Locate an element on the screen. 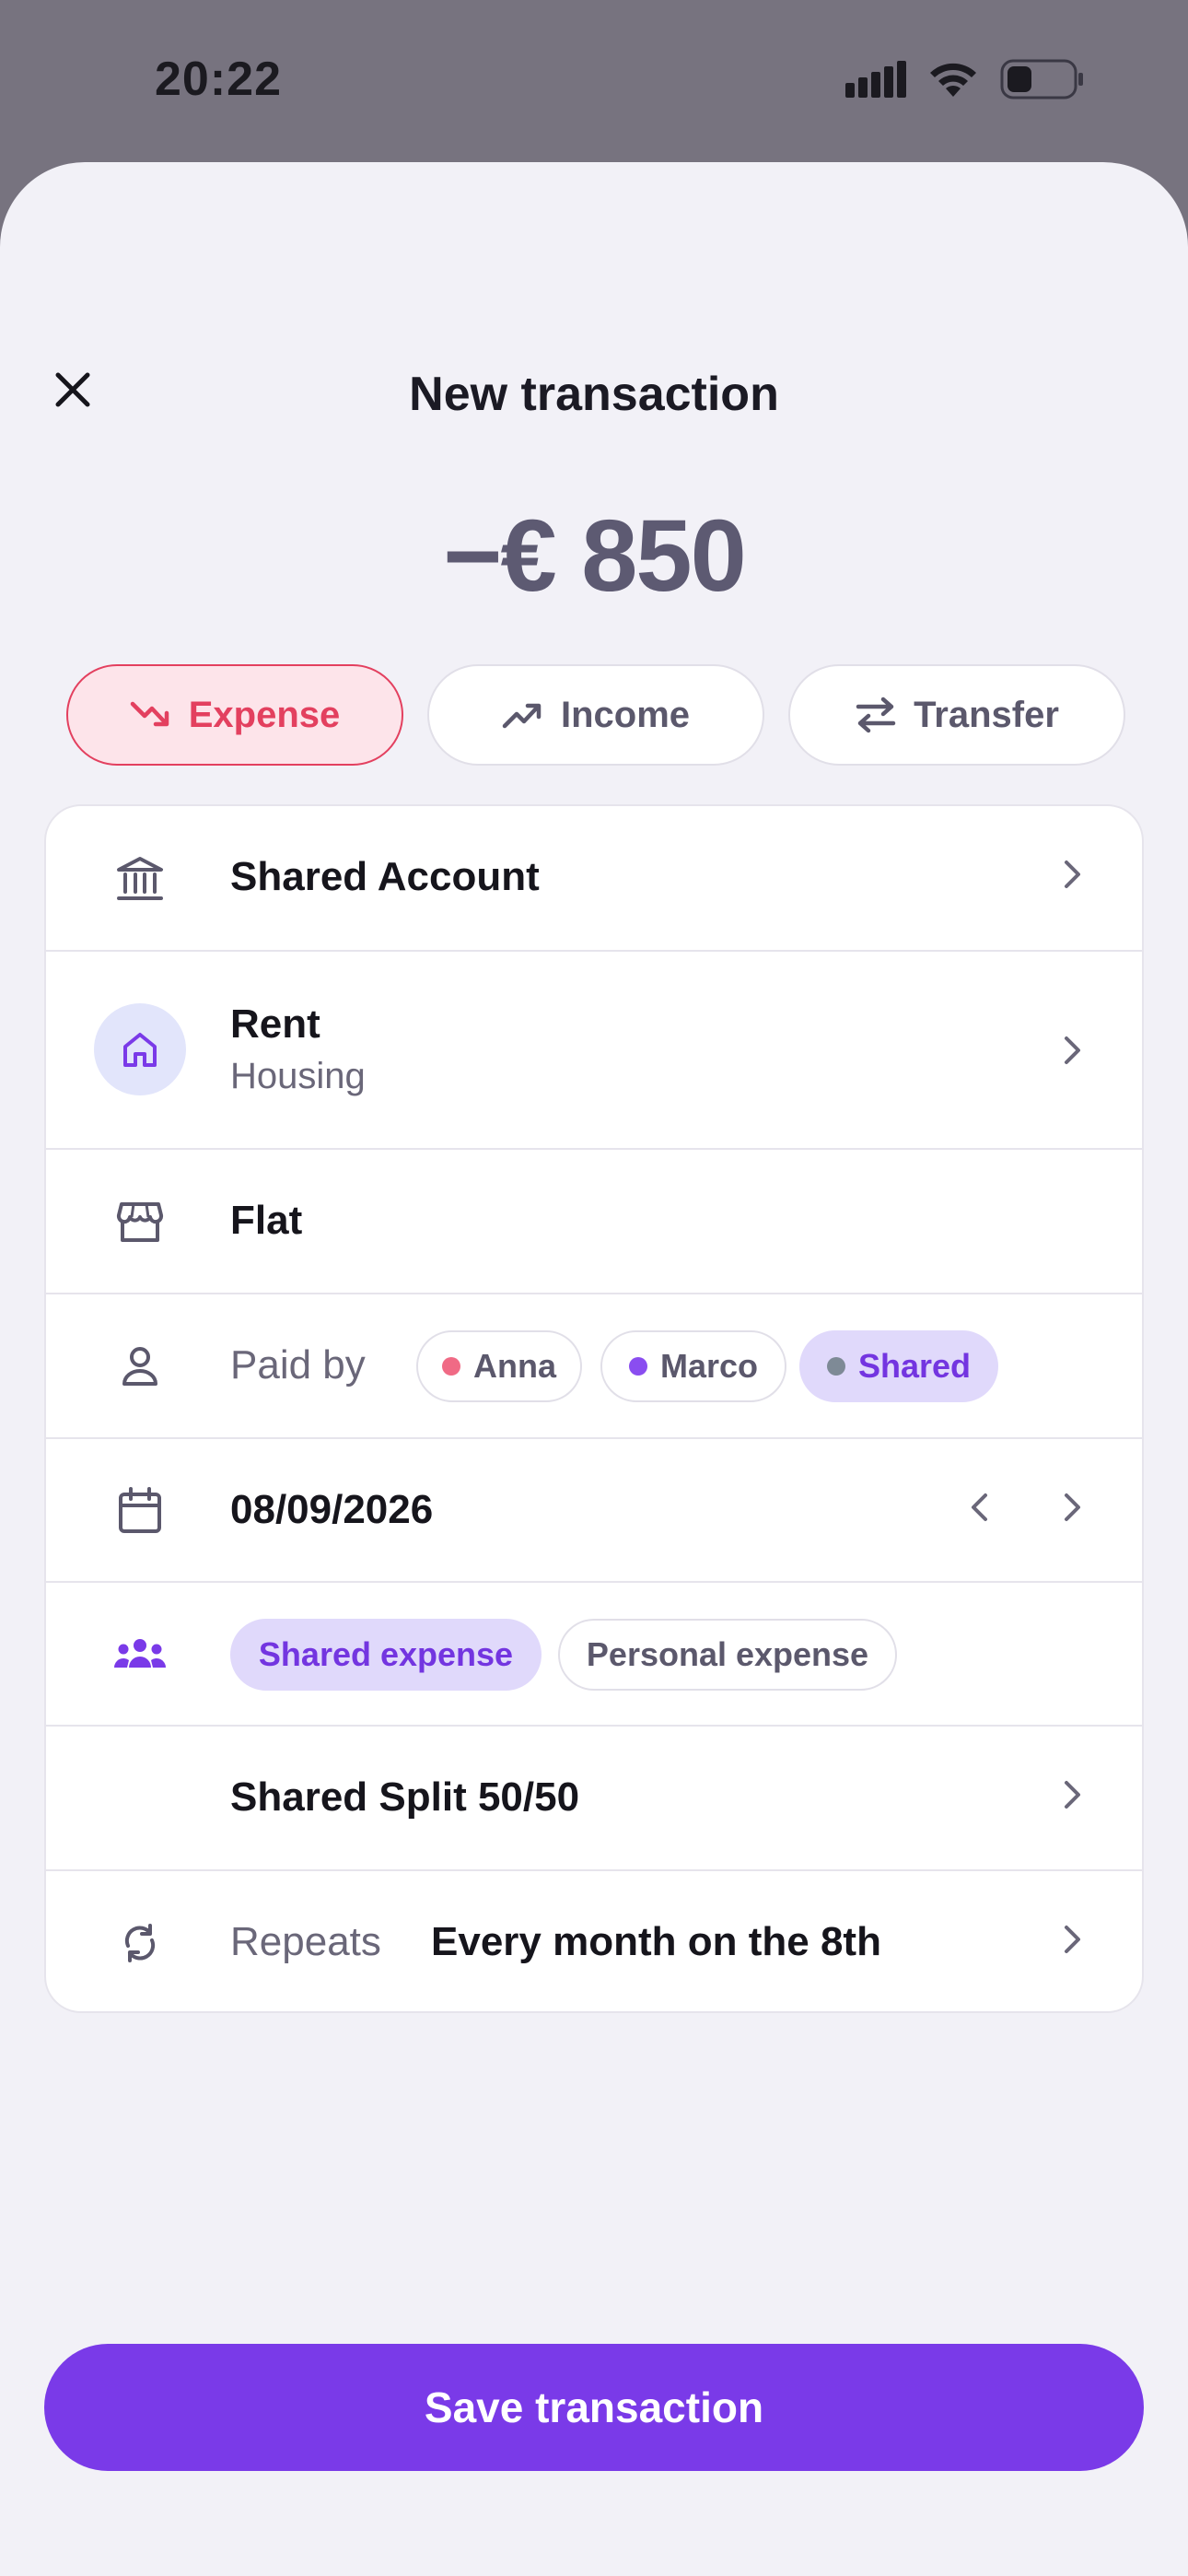  person-icon is located at coordinates (140, 1366).